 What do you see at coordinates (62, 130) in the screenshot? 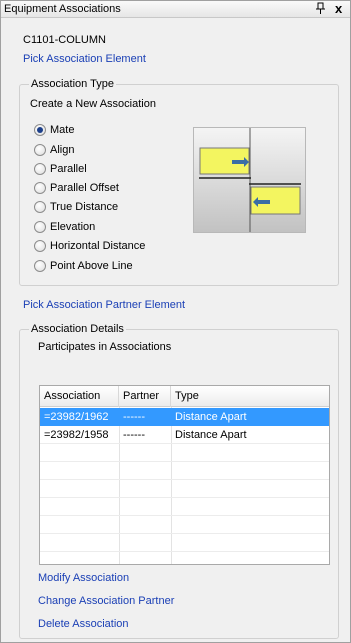
I see `radio-label: Mate` at bounding box center [62, 130].